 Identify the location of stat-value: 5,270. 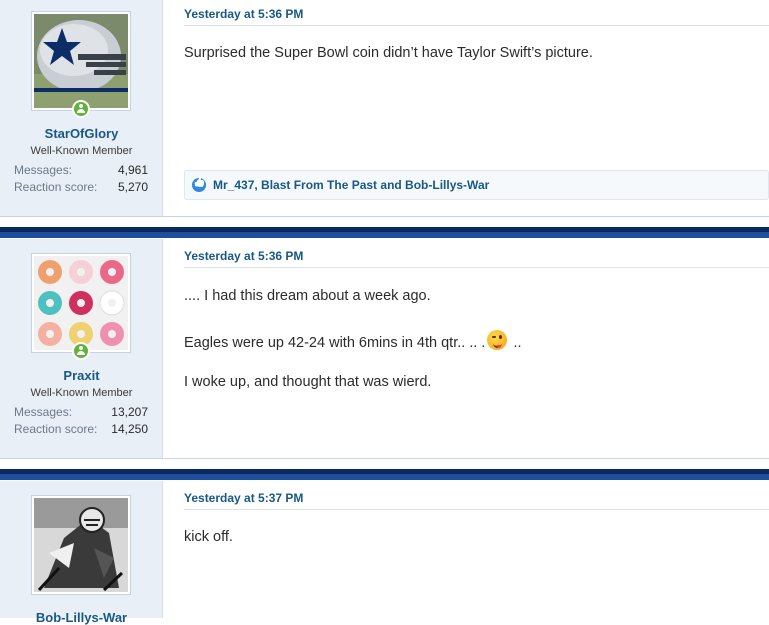
(132, 187).